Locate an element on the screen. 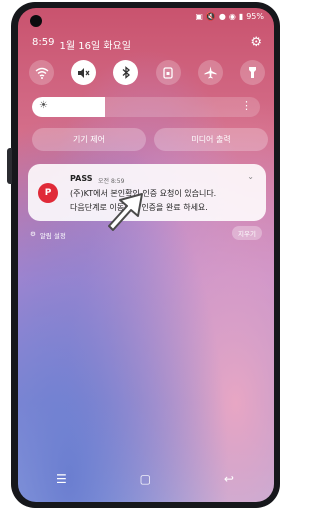 This screenshot has width=320, height=513. wifi-icon is located at coordinates (41, 73).